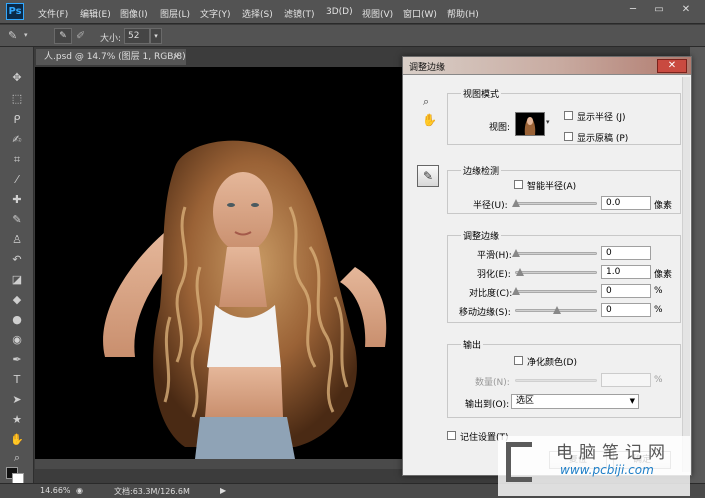  What do you see at coordinates (626, 291) in the screenshot?
I see `contrast-input: 0` at bounding box center [626, 291].